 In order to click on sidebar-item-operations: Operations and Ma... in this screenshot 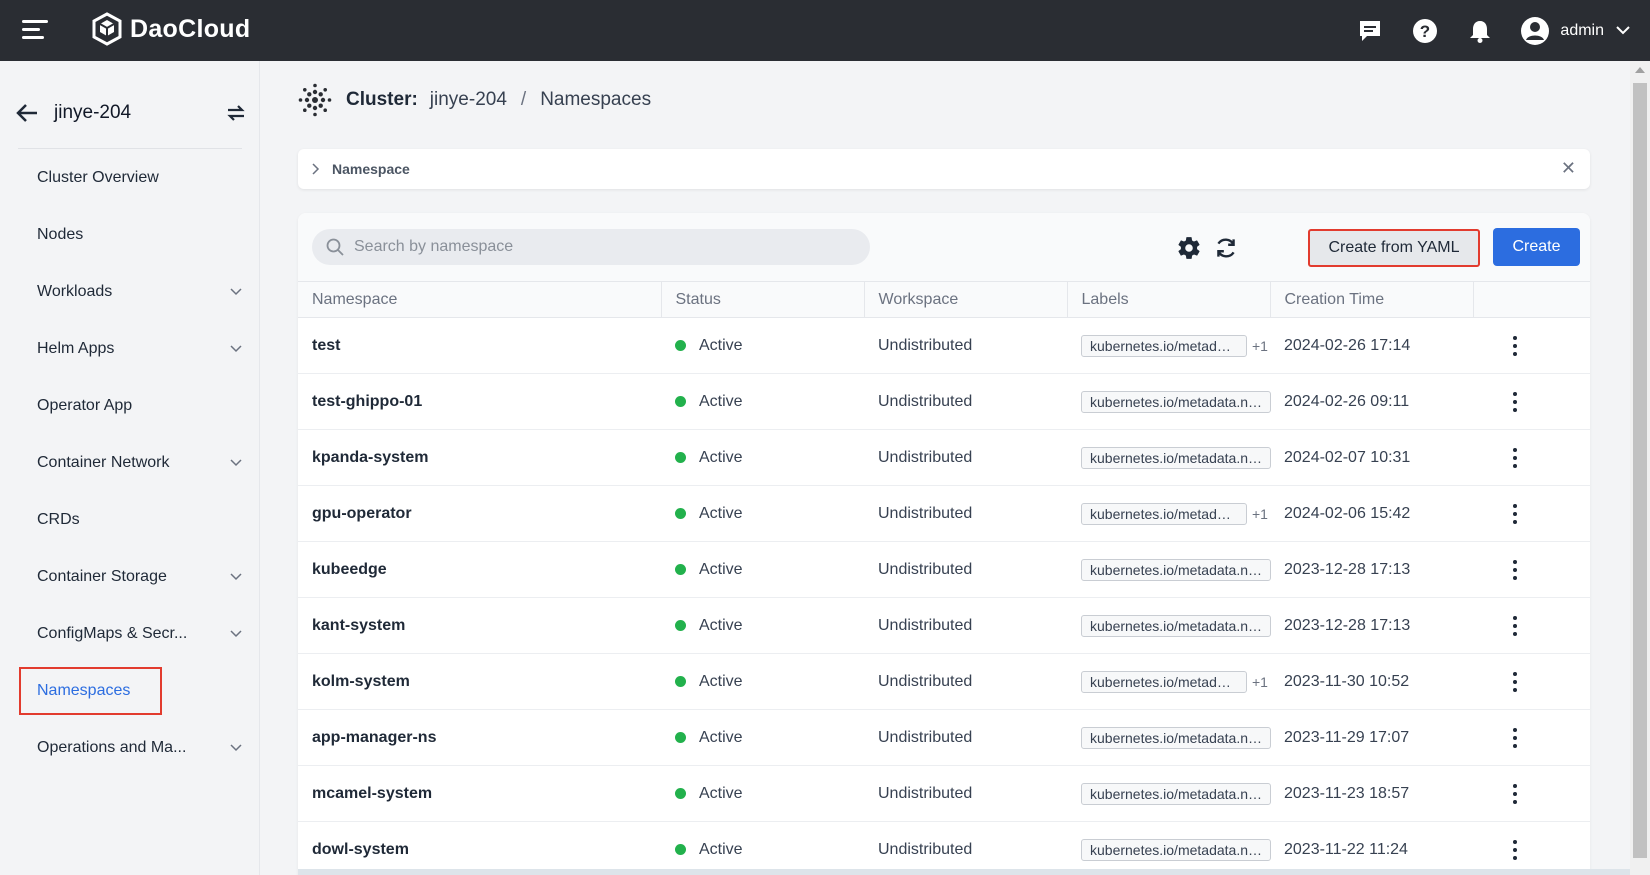, I will do `click(130, 747)`.